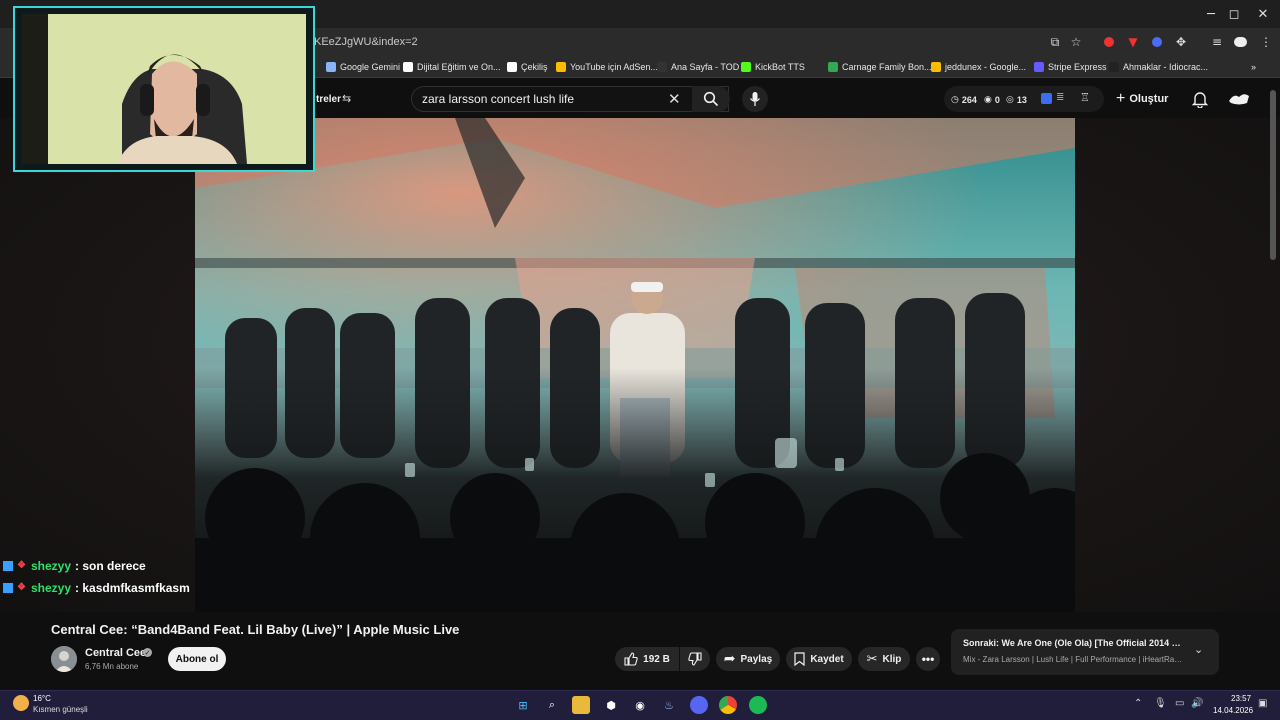 Image resolution: width=1280 pixels, height=720 pixels. I want to click on taskbar-search-icon: ⌕, so click(552, 705).